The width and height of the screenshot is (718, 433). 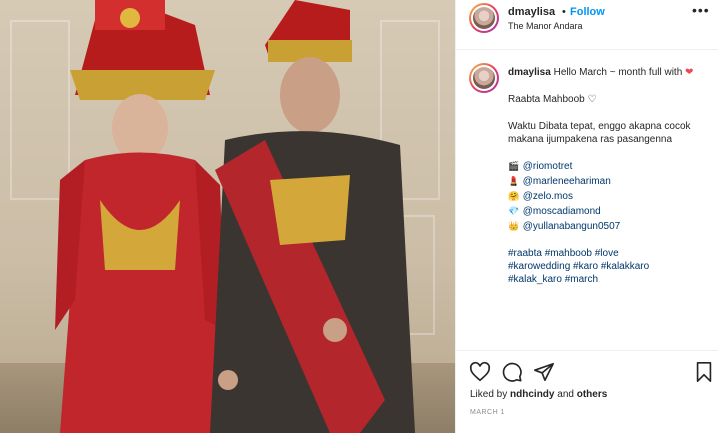 I want to click on caption-line2: Raabta Mahboob ♡, so click(x=552, y=99).